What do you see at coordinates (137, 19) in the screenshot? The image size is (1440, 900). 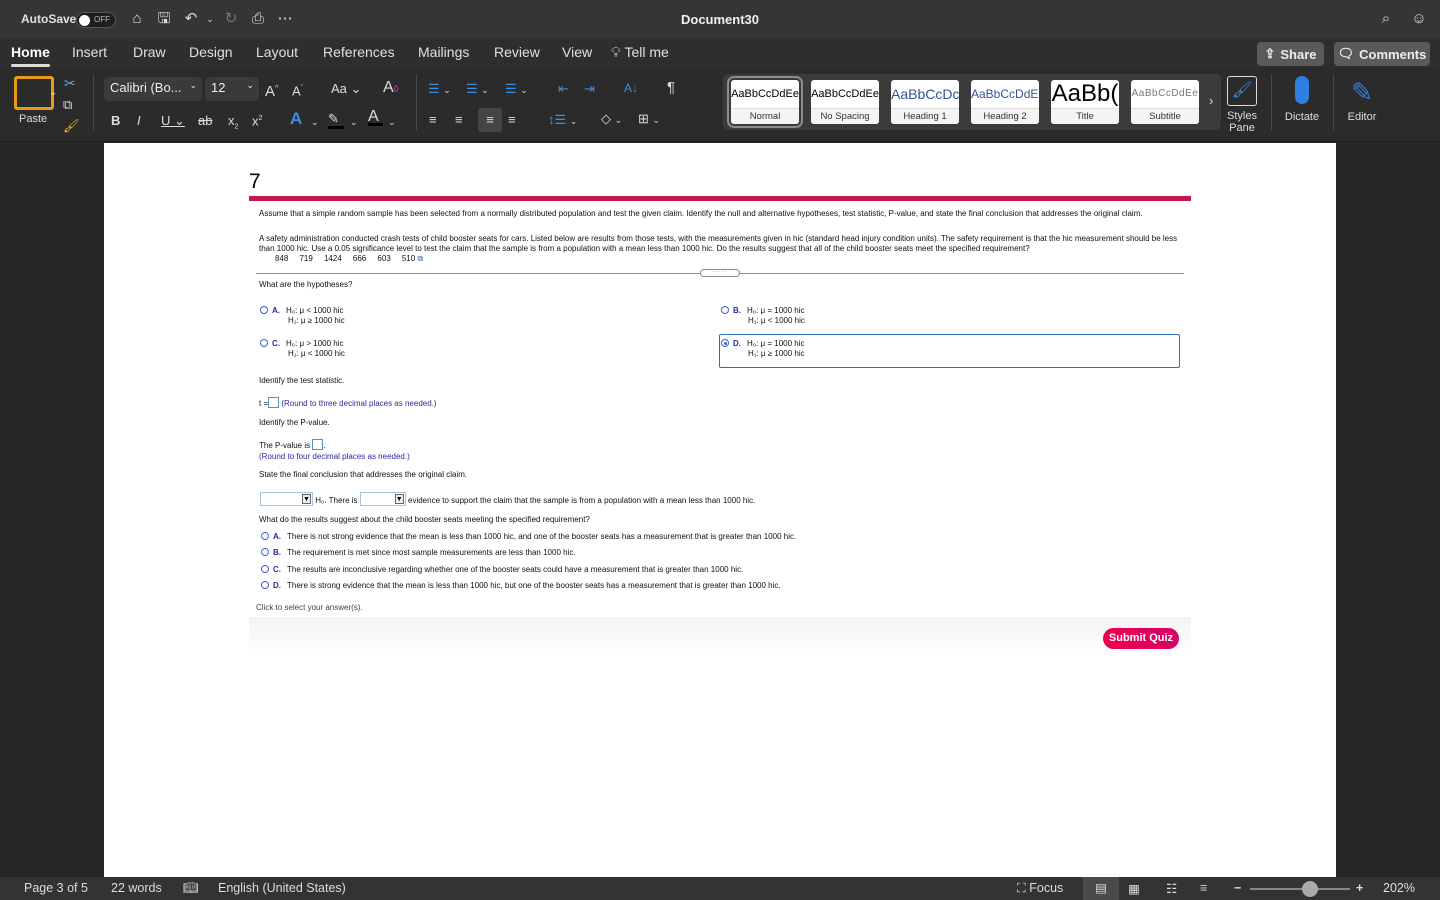 I see `home-icon: ⌂` at bounding box center [137, 19].